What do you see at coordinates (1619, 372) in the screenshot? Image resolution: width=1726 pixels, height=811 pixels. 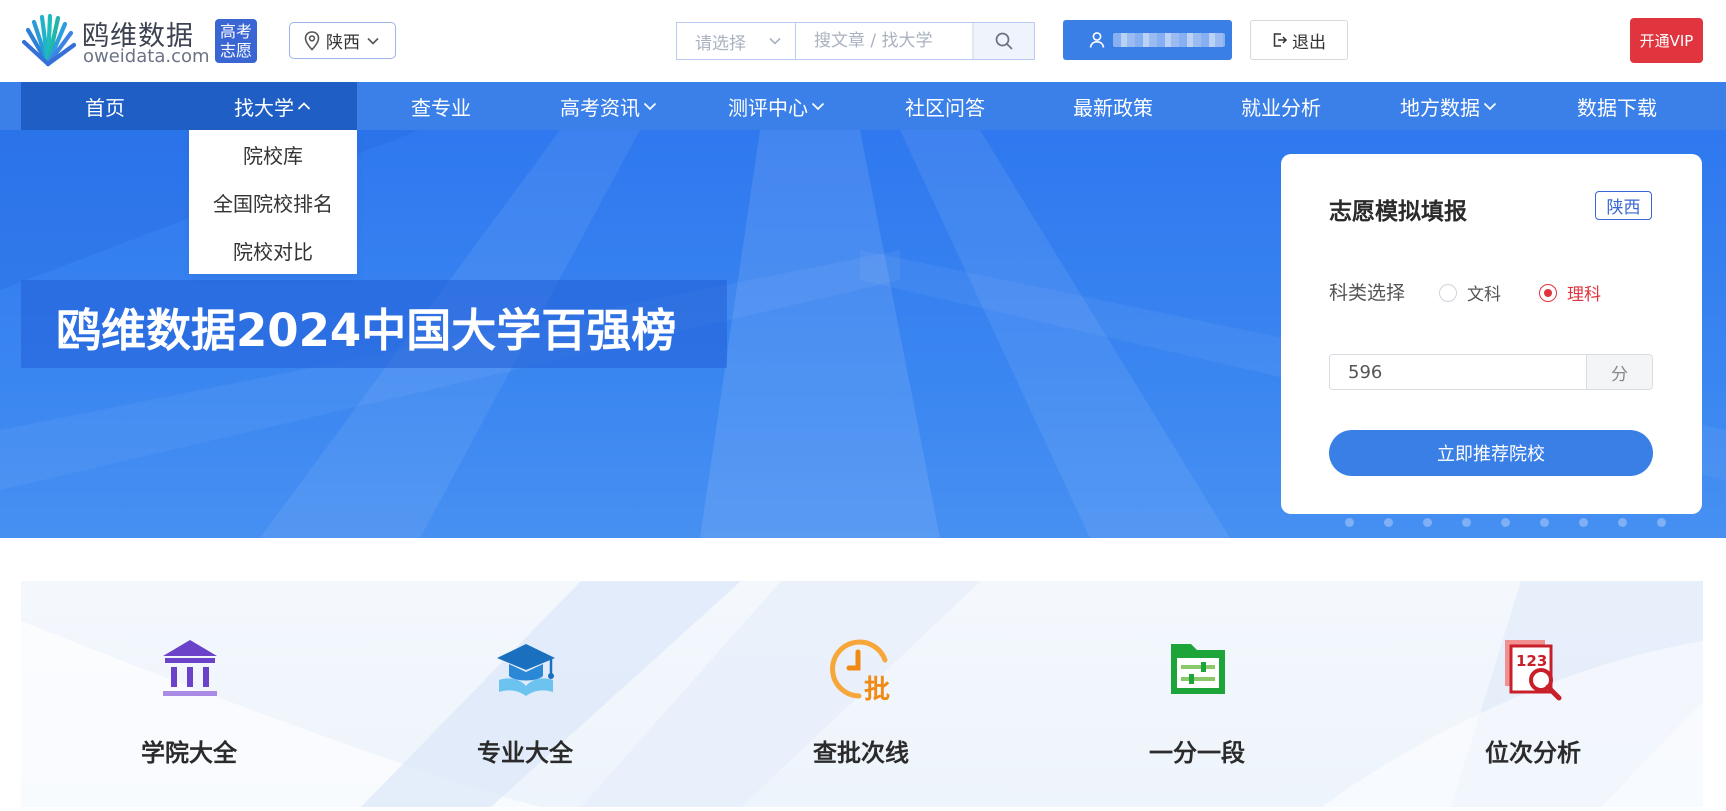 I see `score-unit: 分` at bounding box center [1619, 372].